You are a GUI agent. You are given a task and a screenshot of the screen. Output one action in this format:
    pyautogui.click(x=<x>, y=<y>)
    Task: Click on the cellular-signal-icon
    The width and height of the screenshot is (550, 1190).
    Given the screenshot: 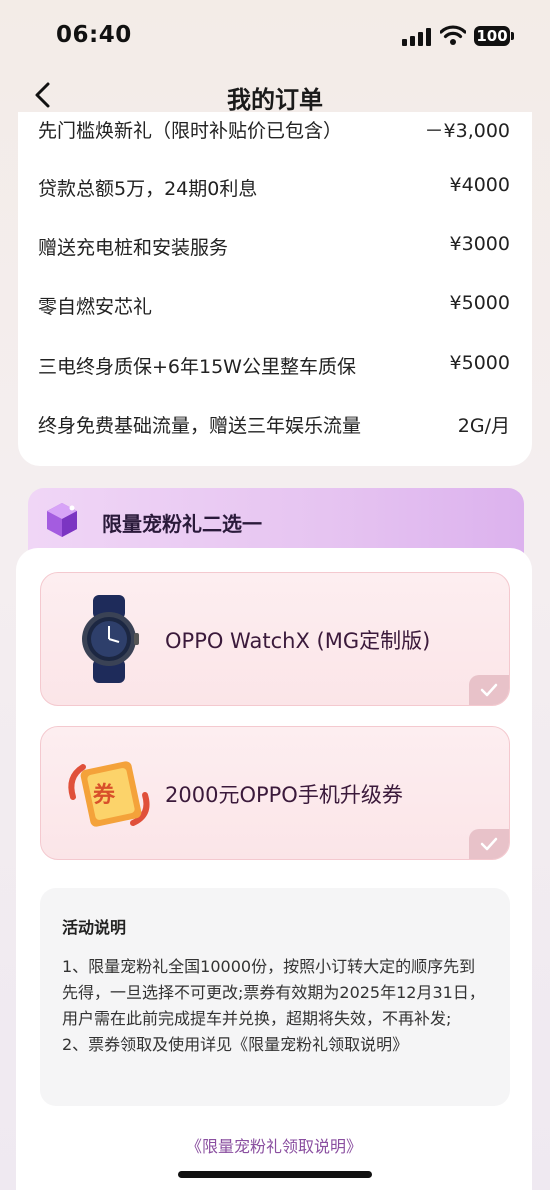 What is the action you would take?
    pyautogui.click(x=417, y=37)
    